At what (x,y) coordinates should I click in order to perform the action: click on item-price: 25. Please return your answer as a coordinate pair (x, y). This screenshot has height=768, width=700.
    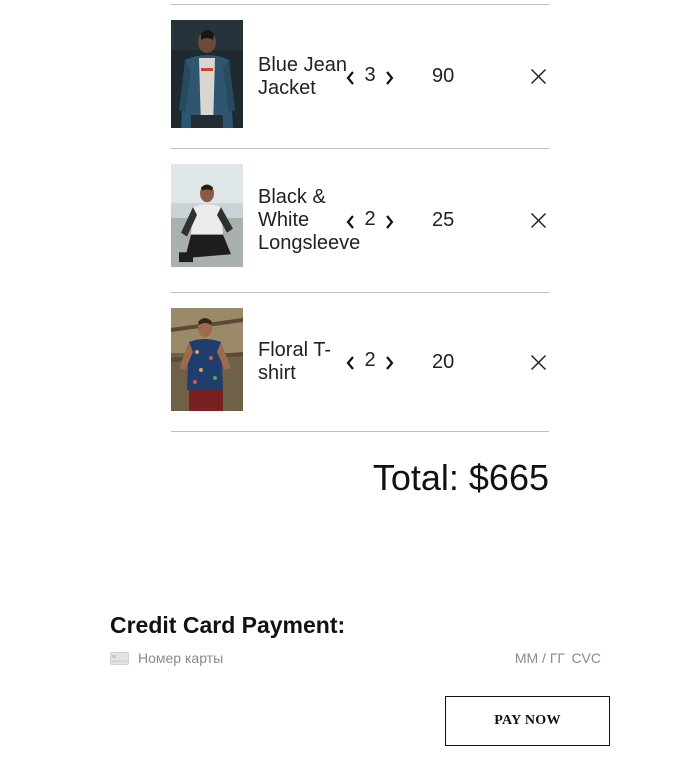
    Looking at the image, I should click on (443, 220).